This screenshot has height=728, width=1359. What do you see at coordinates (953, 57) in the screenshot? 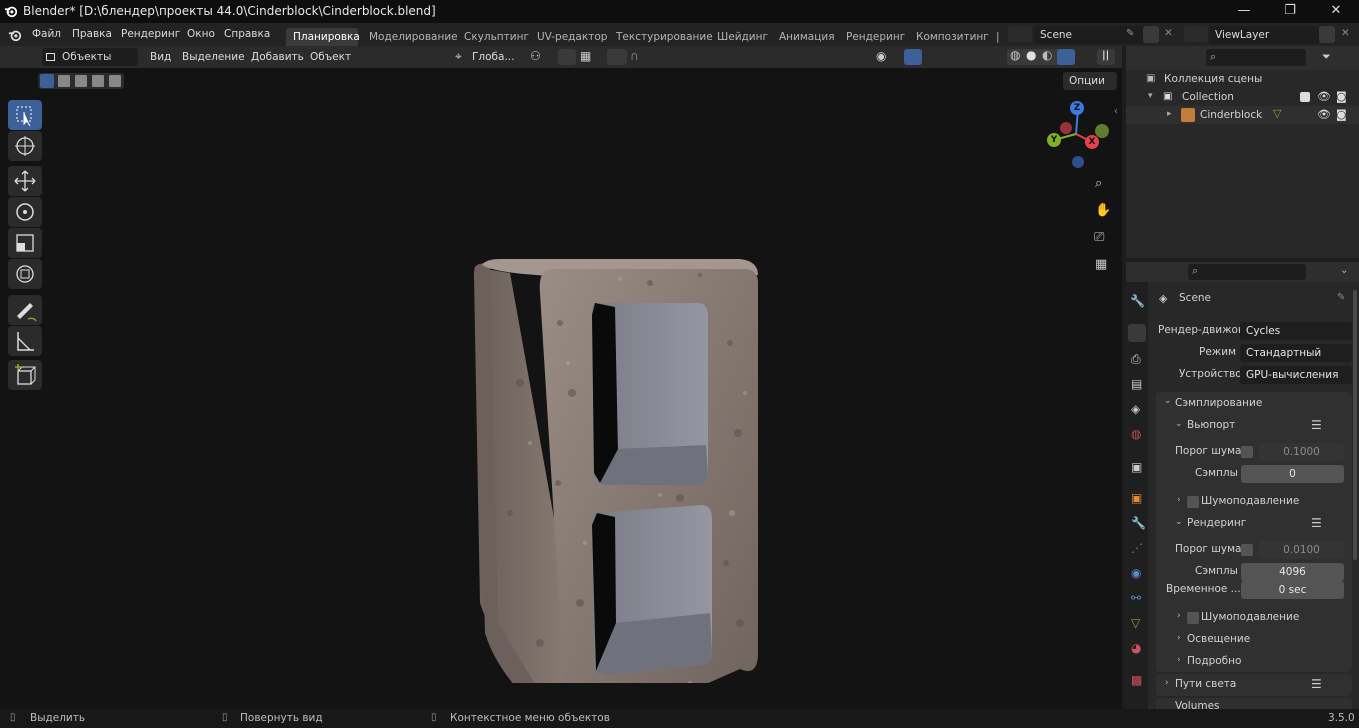
I see `overlay-toggle-icon` at bounding box center [953, 57].